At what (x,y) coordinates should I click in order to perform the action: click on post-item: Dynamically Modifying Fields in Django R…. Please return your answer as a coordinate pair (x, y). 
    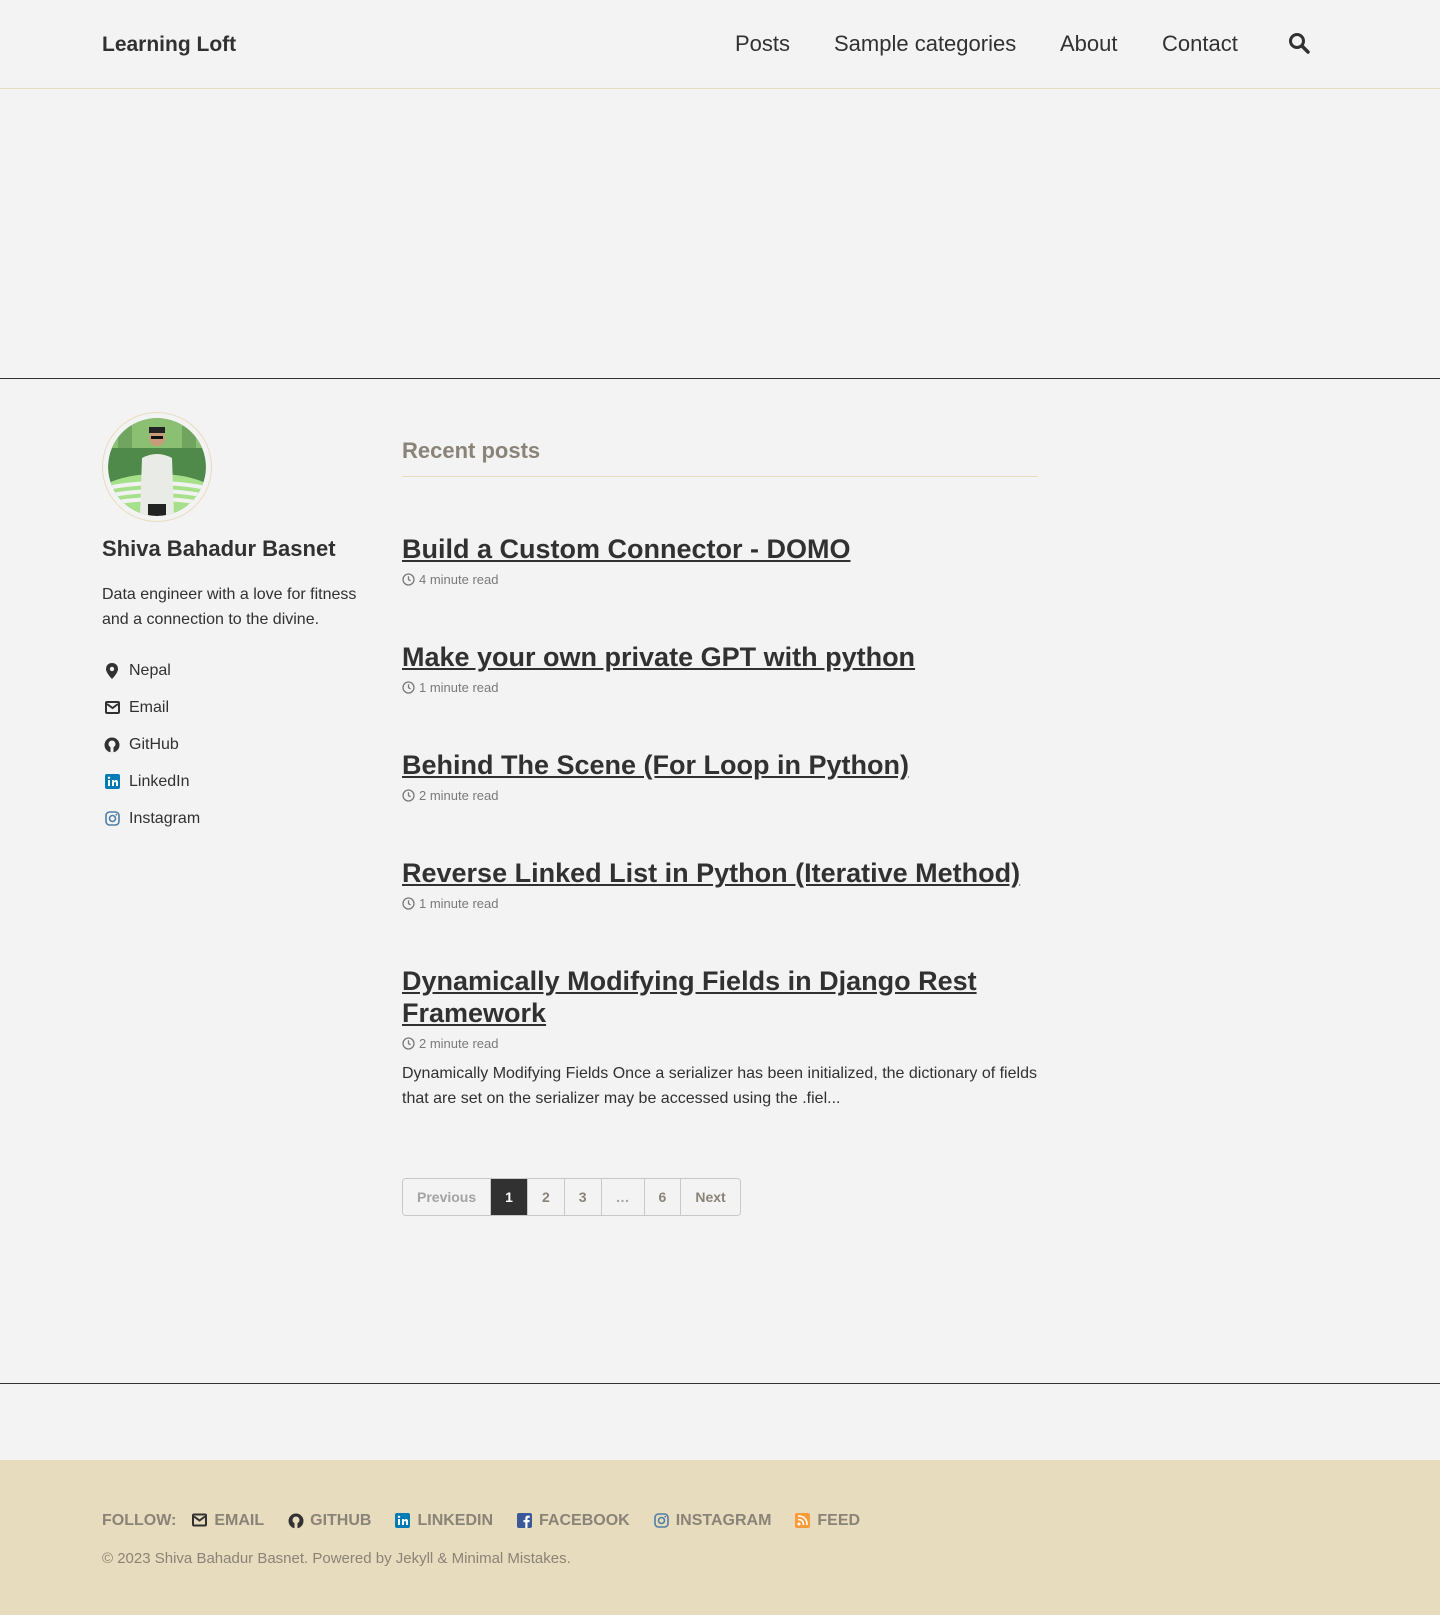
    Looking at the image, I should click on (720, 1038).